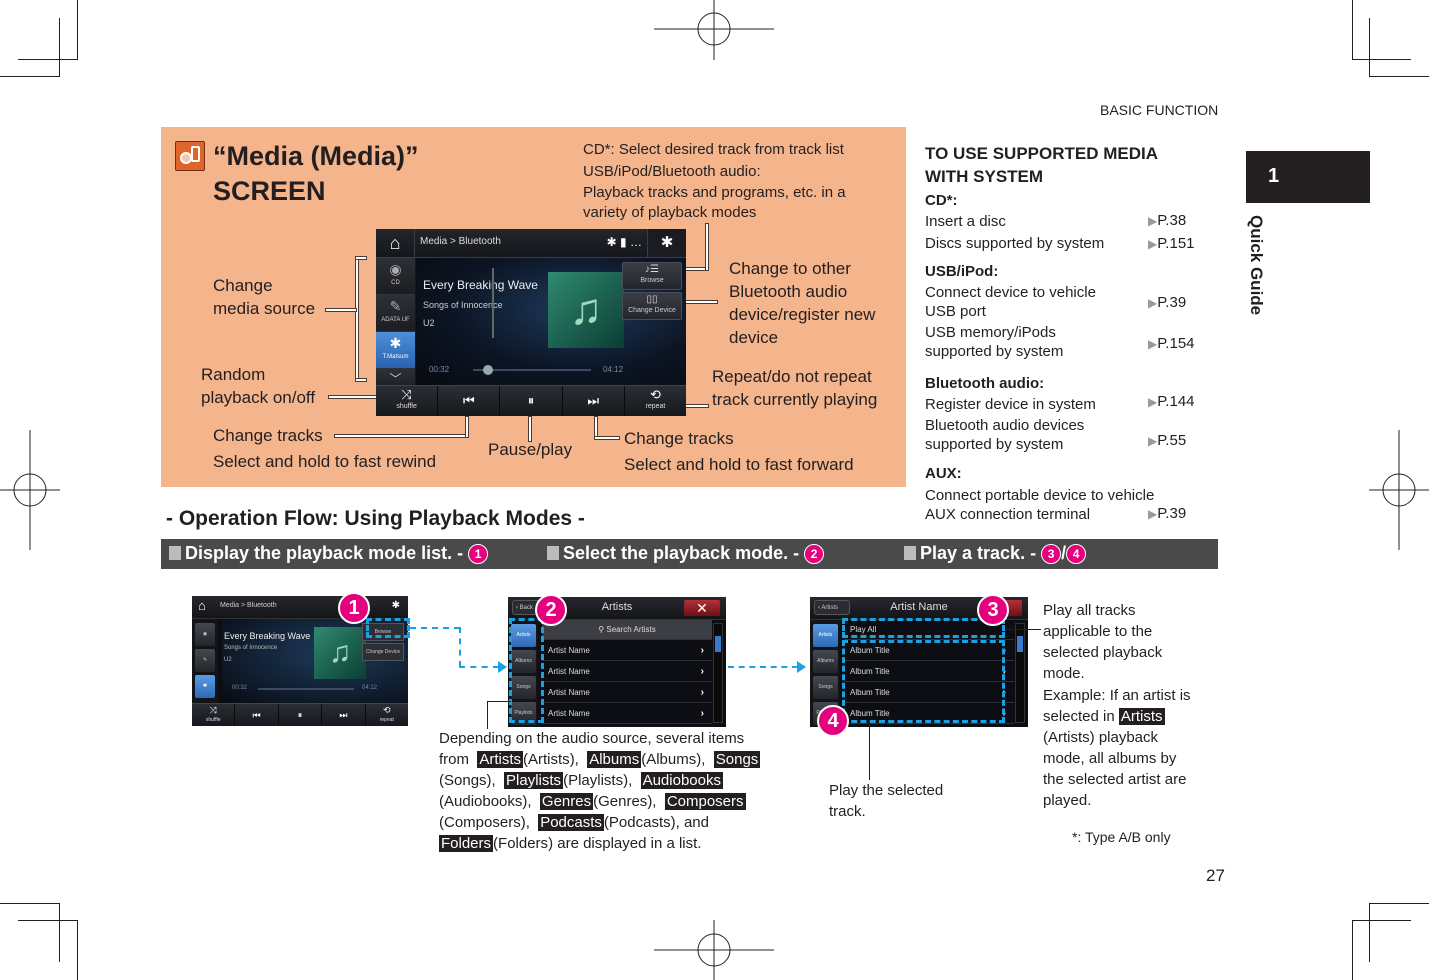 This screenshot has height=980, width=1429. What do you see at coordinates (1256, 265) in the screenshot?
I see `chapter-side-label: Quick Guide` at bounding box center [1256, 265].